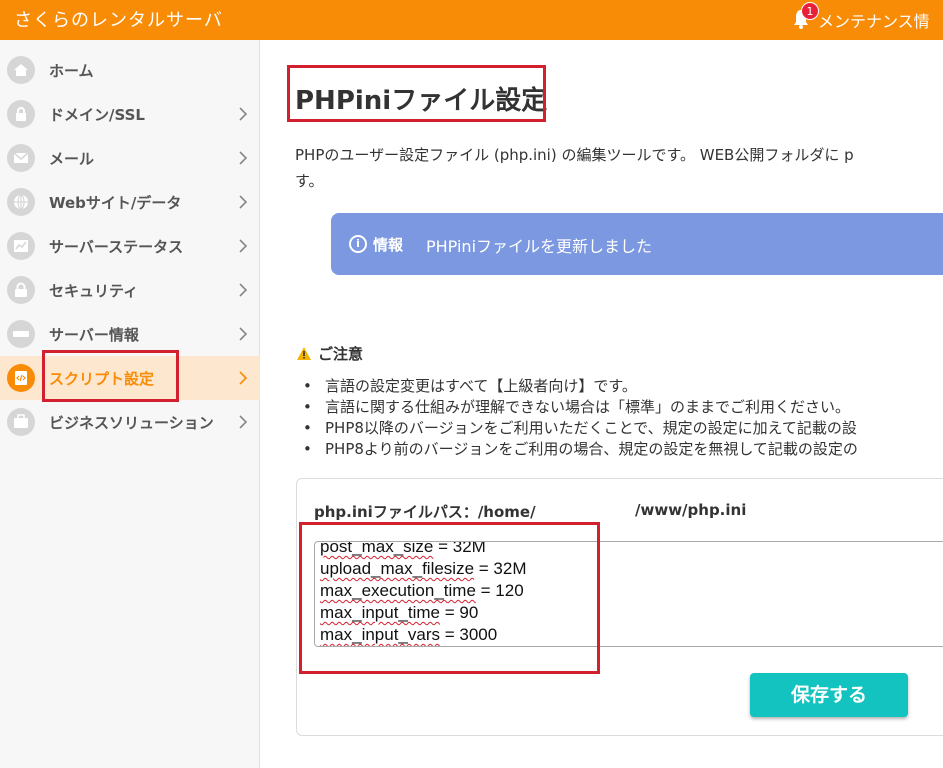 The width and height of the screenshot is (943, 768). What do you see at coordinates (110, 376) in the screenshot?
I see `highlight-box-script-settings` at bounding box center [110, 376].